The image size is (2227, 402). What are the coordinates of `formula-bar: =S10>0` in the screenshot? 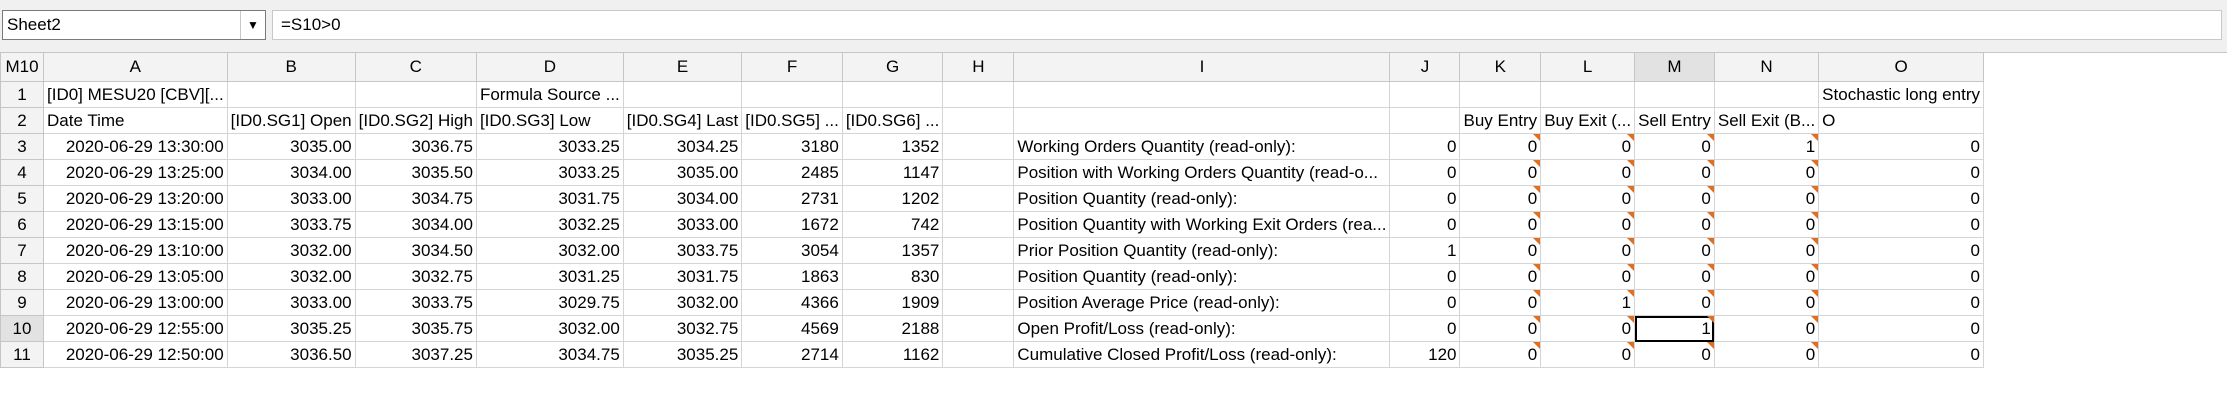 It's located at (1247, 25).